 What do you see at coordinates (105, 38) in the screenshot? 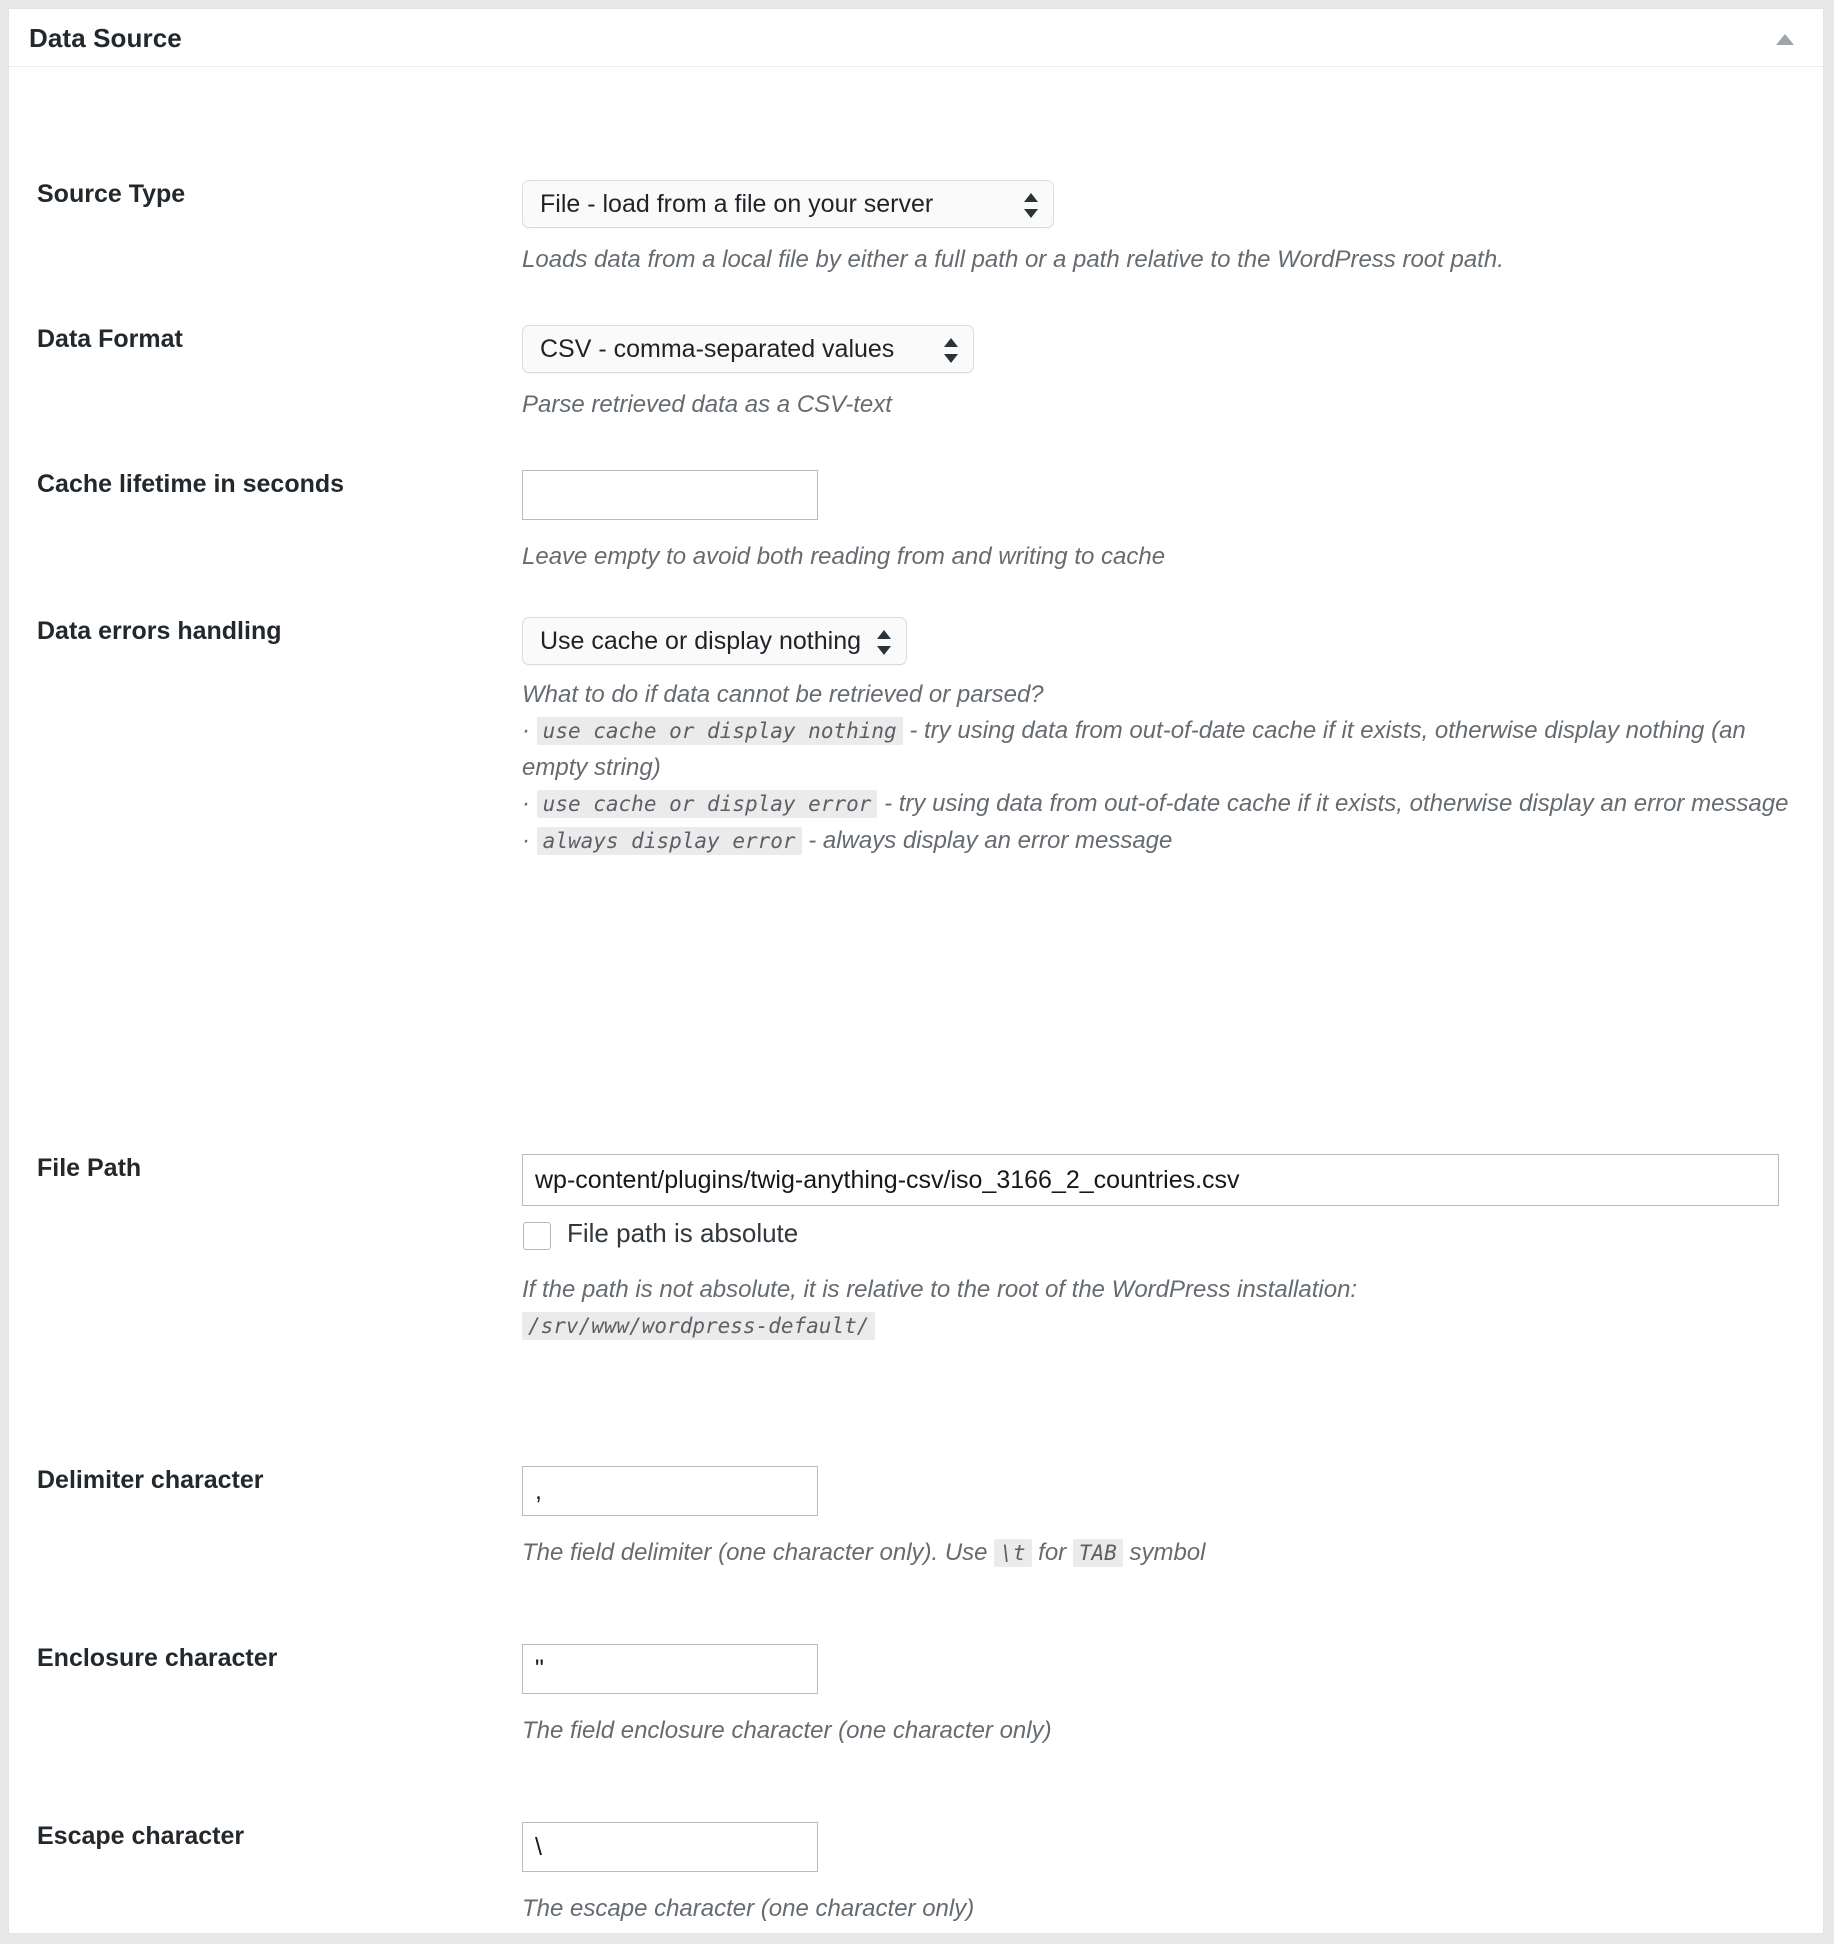
I see `page-title: Data Source` at bounding box center [105, 38].